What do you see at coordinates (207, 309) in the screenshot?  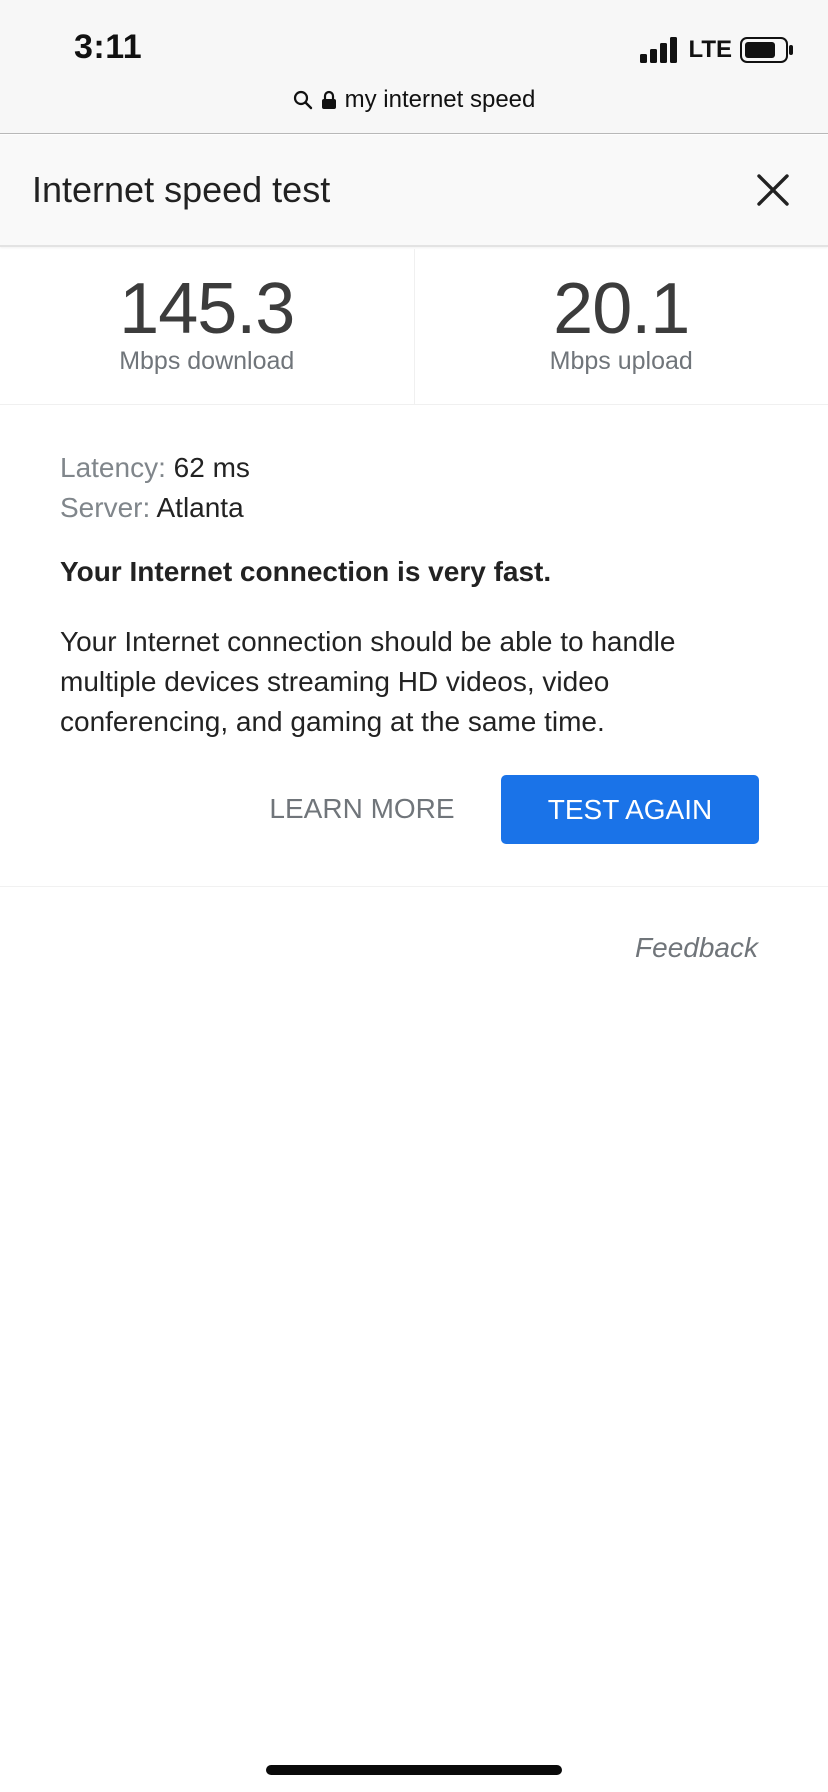 I see `download-speed-value: 145.3` at bounding box center [207, 309].